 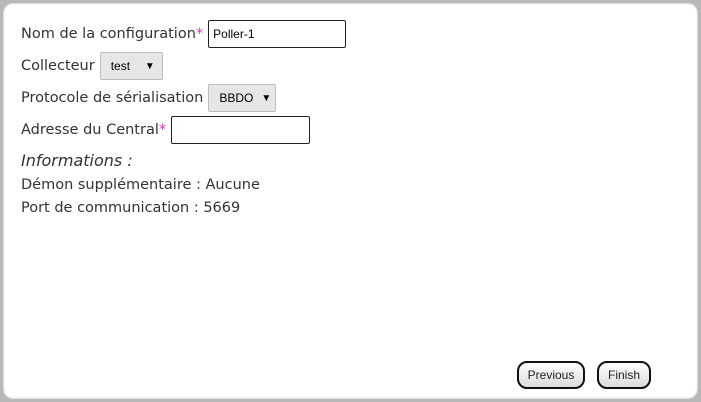 What do you see at coordinates (90, 130) in the screenshot?
I see `central-address-label: Adresse du Central` at bounding box center [90, 130].